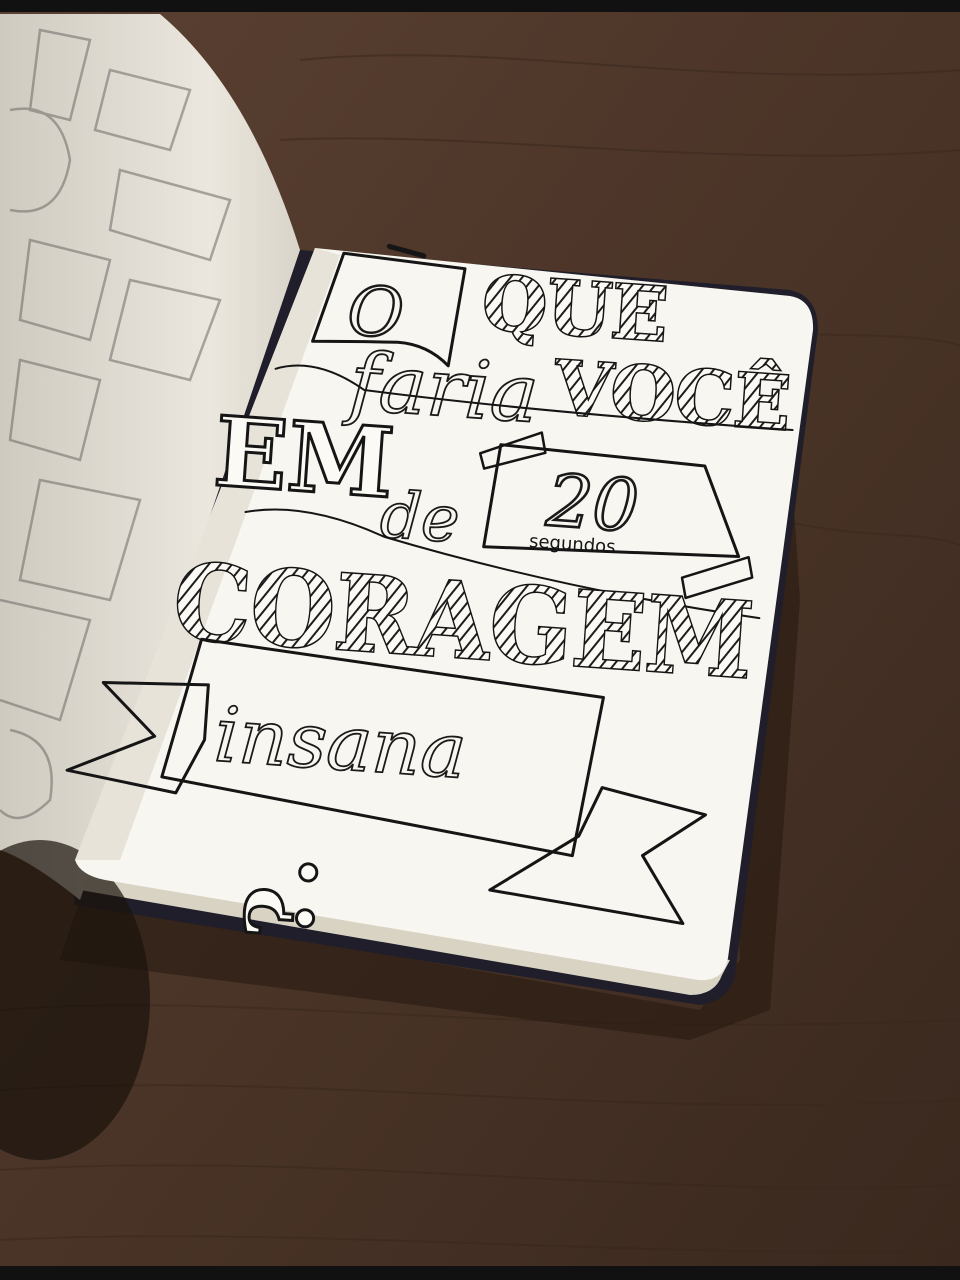  I want to click on word-que: QUE, so click(575, 309).